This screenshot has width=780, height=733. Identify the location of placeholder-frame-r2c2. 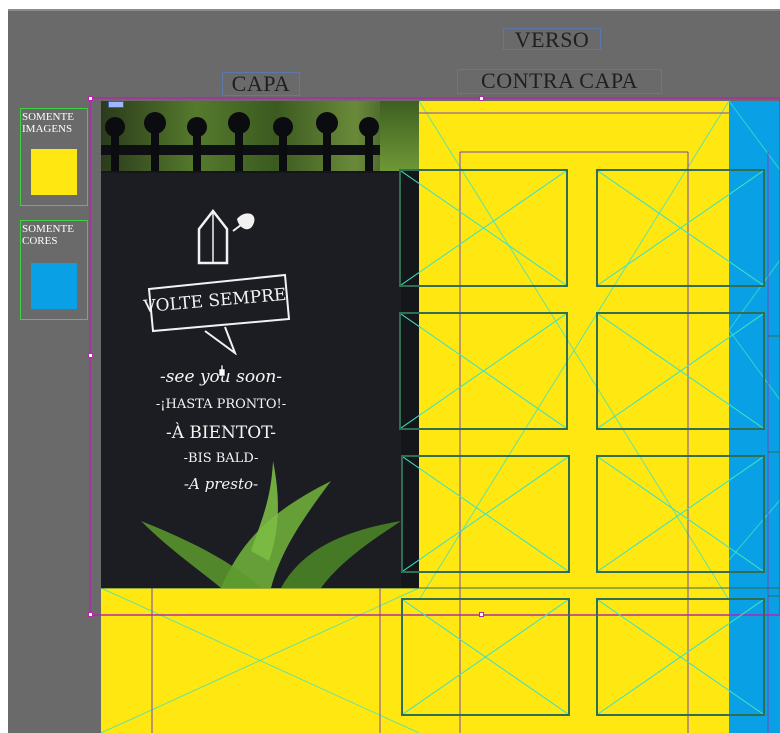
(680, 371).